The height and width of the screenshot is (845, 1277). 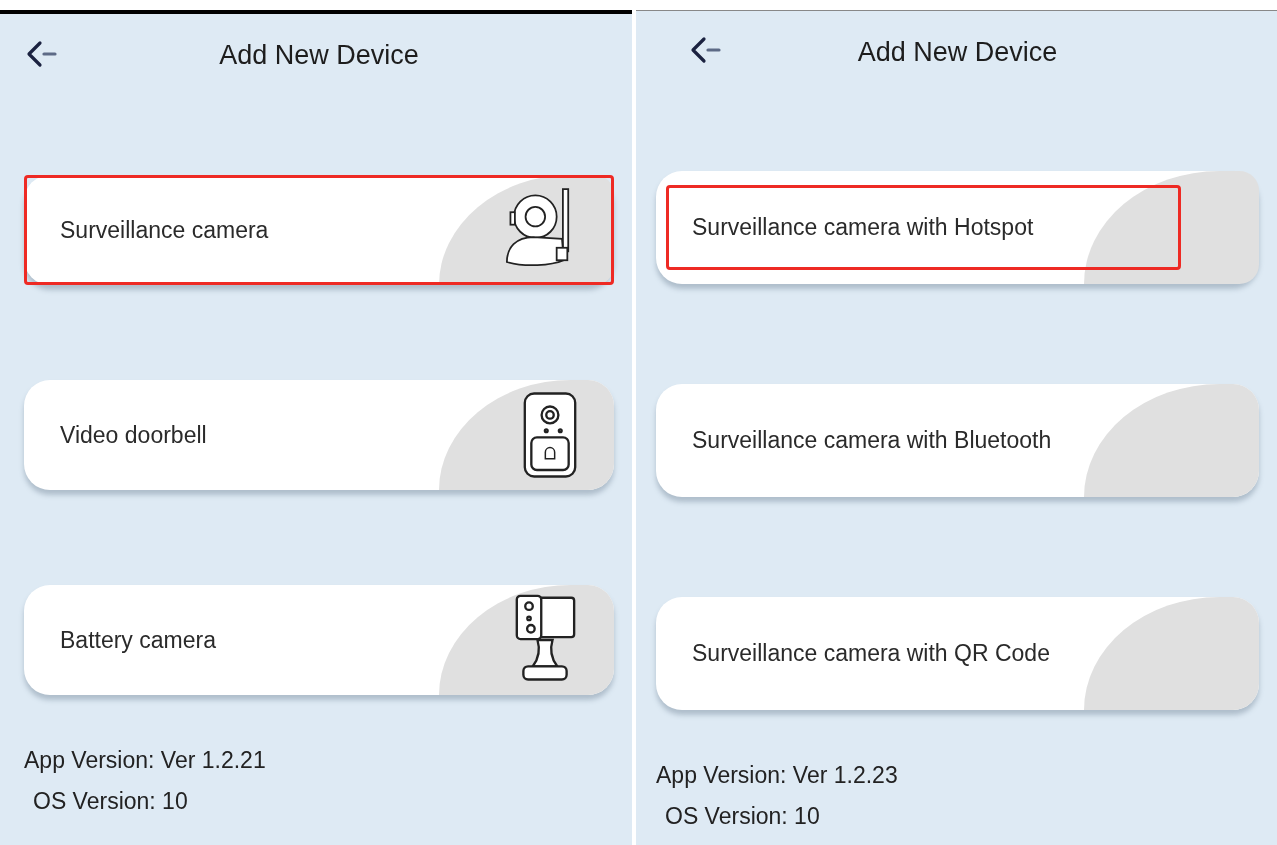 I want to click on device-type-card: Surveillance camera with Bluetooth, so click(x=957, y=440).